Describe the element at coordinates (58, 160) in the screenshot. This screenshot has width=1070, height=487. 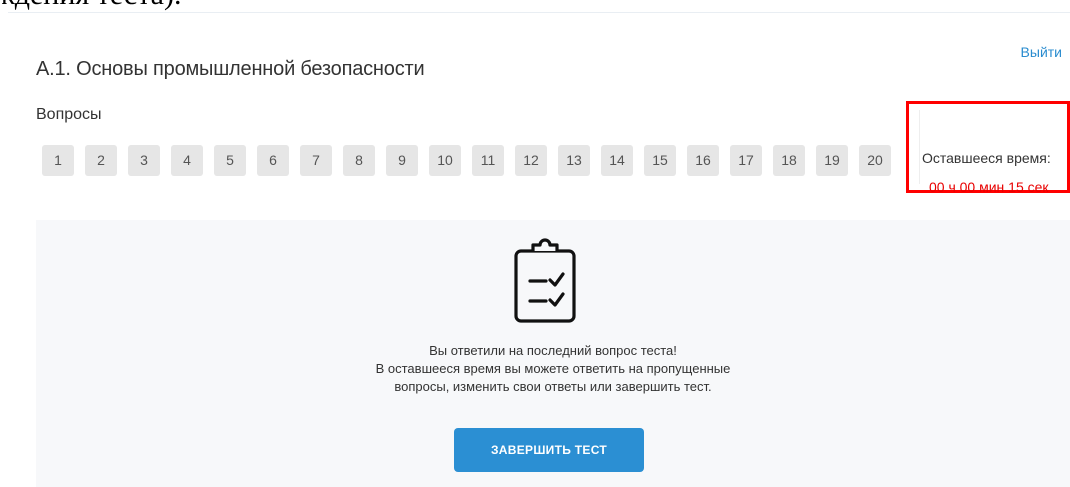
I see `question-button-1: 1` at that location.